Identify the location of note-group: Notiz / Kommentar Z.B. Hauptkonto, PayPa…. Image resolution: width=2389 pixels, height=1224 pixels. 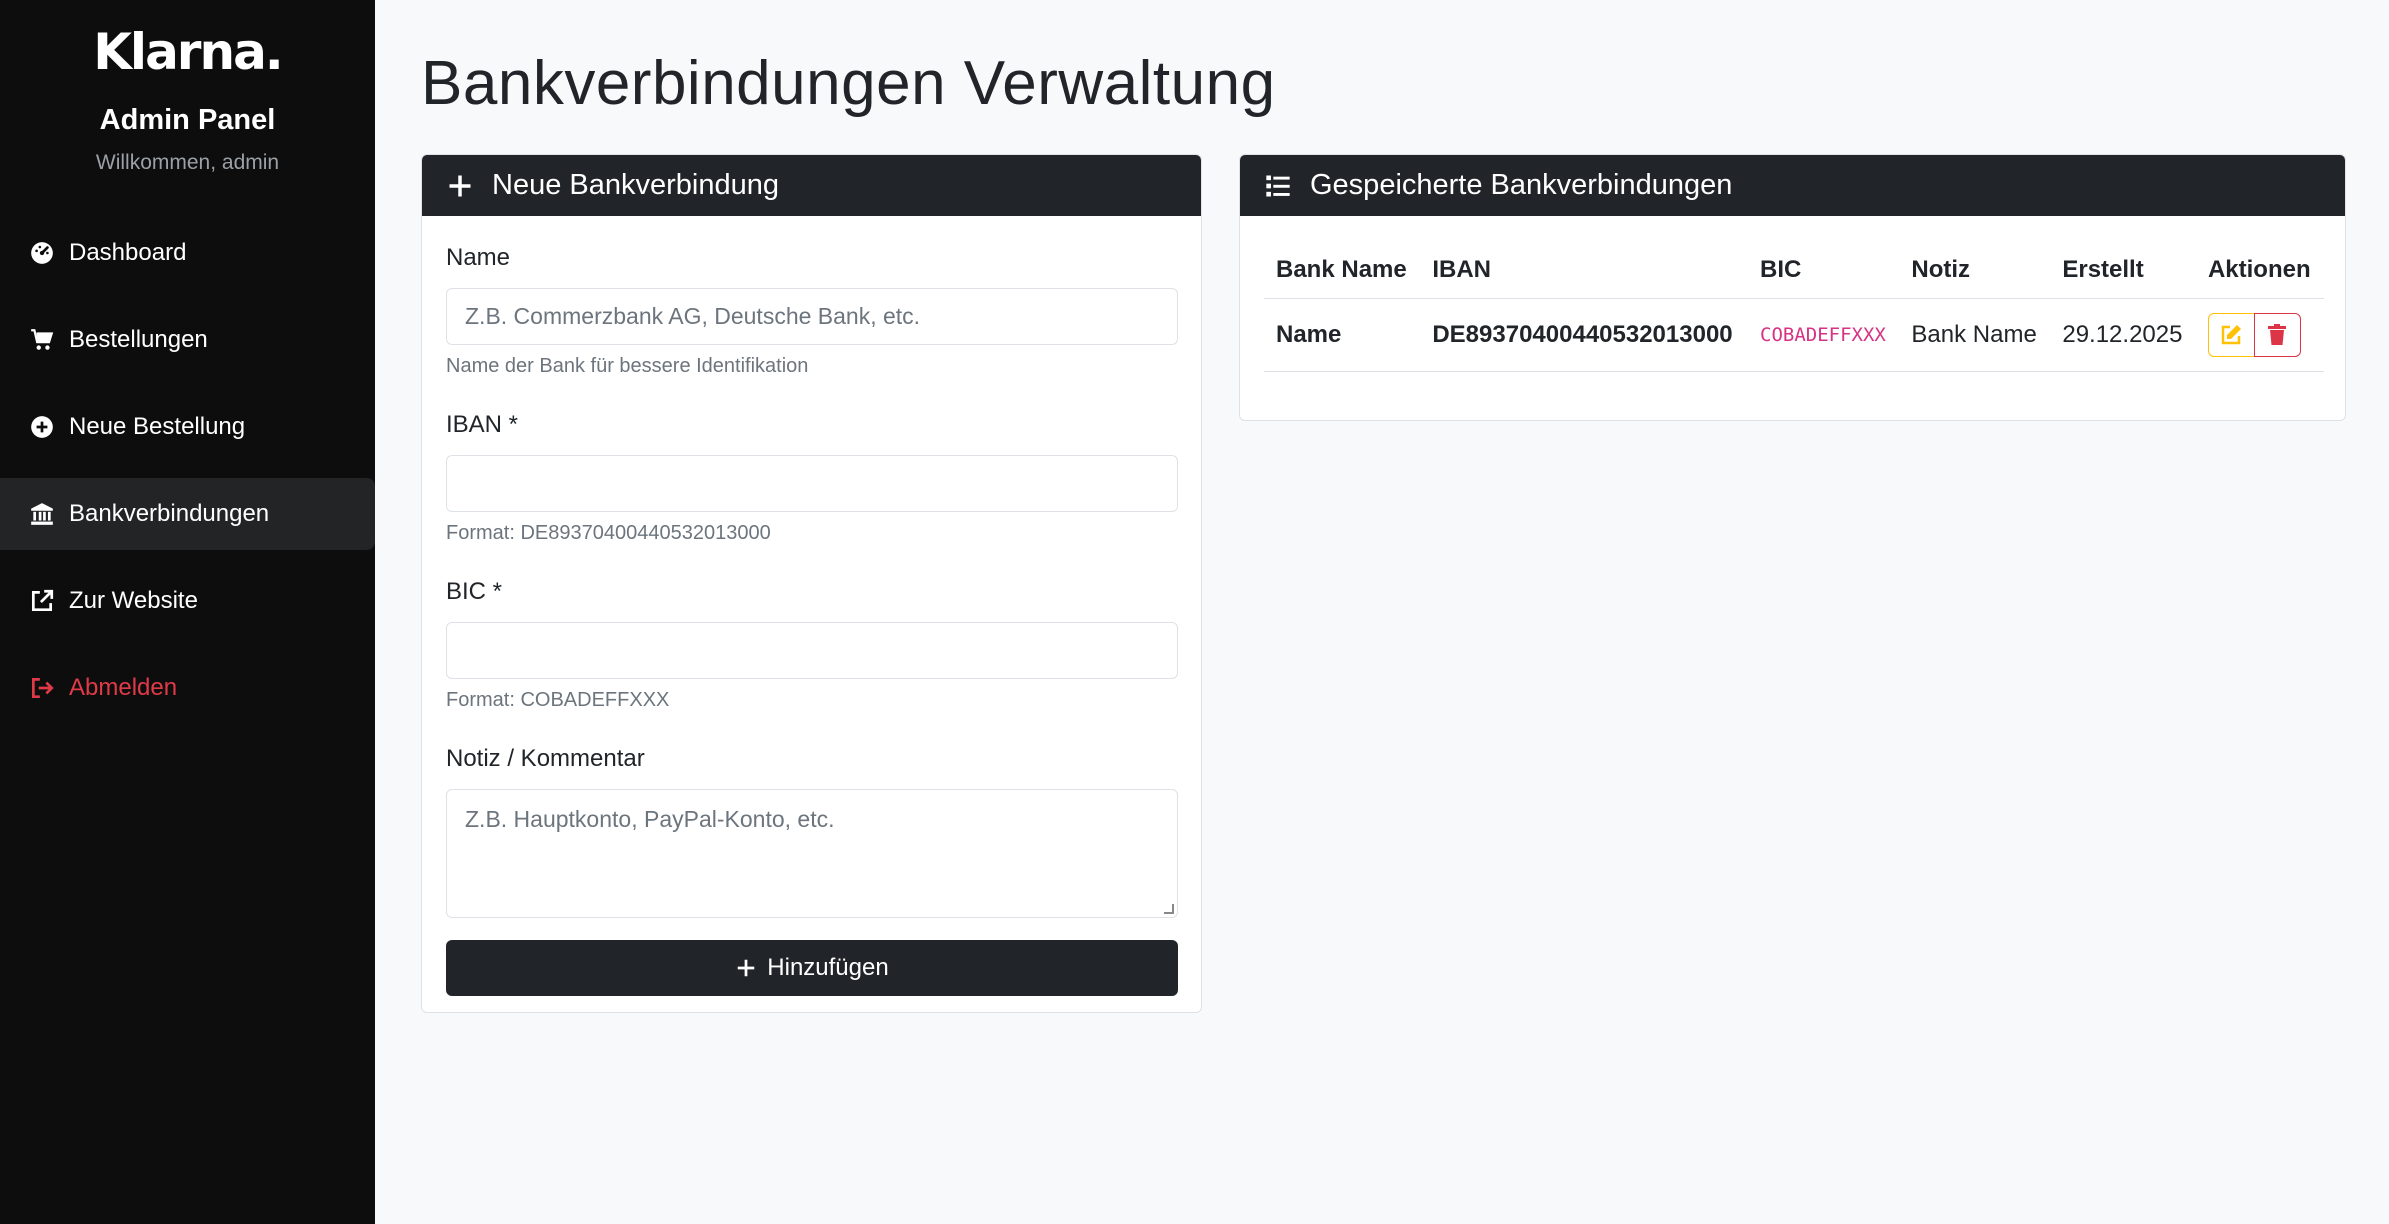
(812, 831).